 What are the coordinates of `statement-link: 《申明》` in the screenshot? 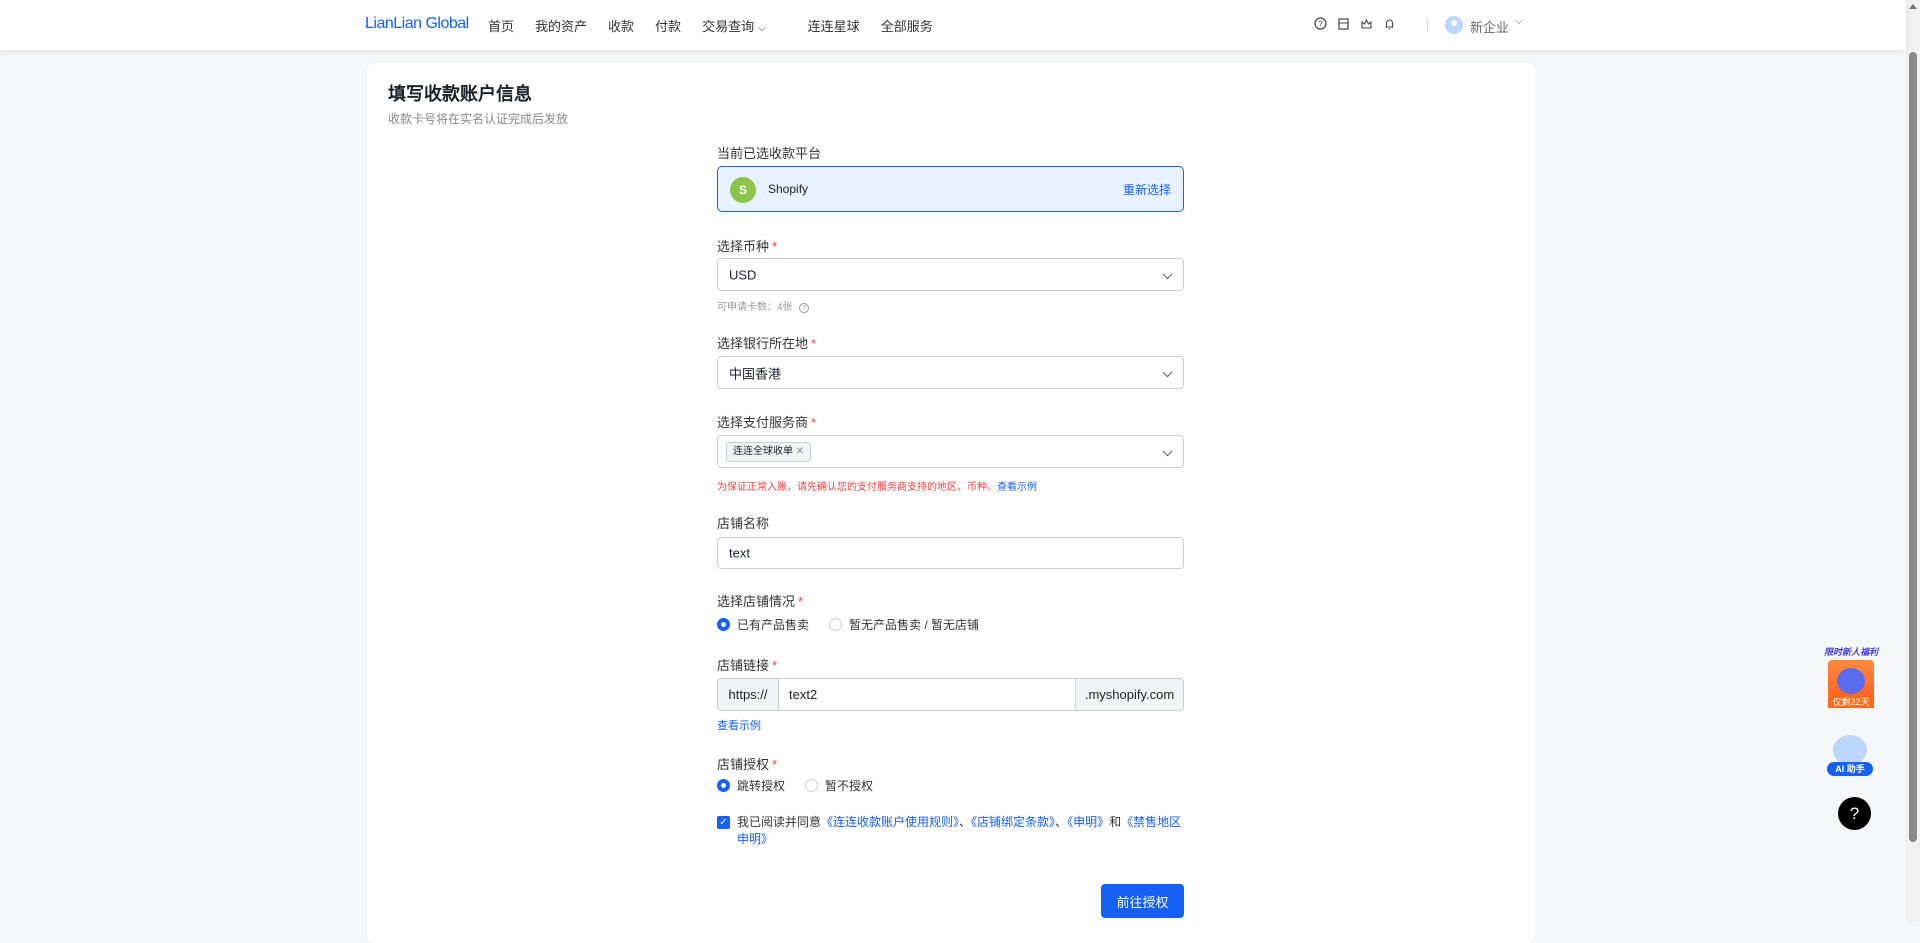 It's located at (1088, 822).